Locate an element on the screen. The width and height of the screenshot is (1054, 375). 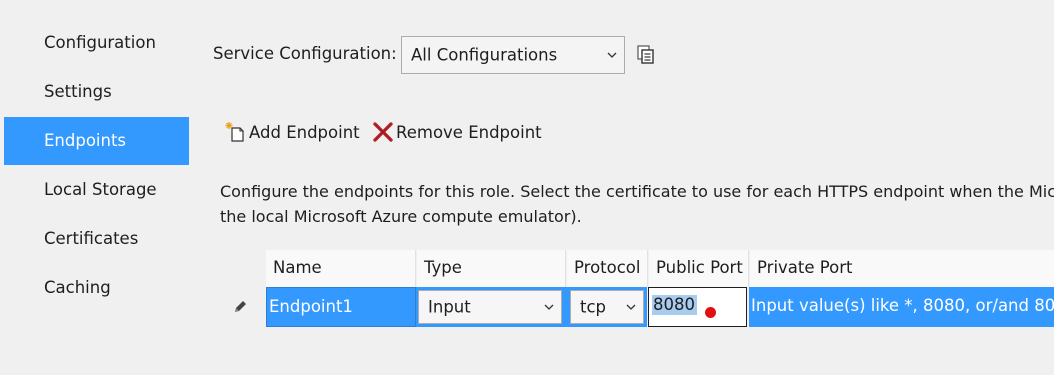
endpoint-name-value: Endpoint1 is located at coordinates (311, 306).